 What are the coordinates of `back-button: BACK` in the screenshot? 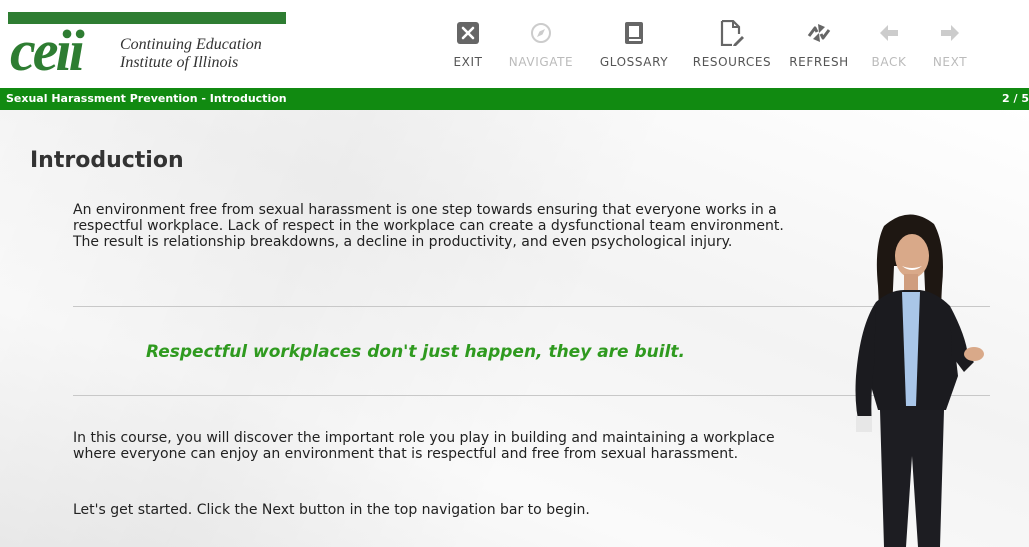 It's located at (889, 44).